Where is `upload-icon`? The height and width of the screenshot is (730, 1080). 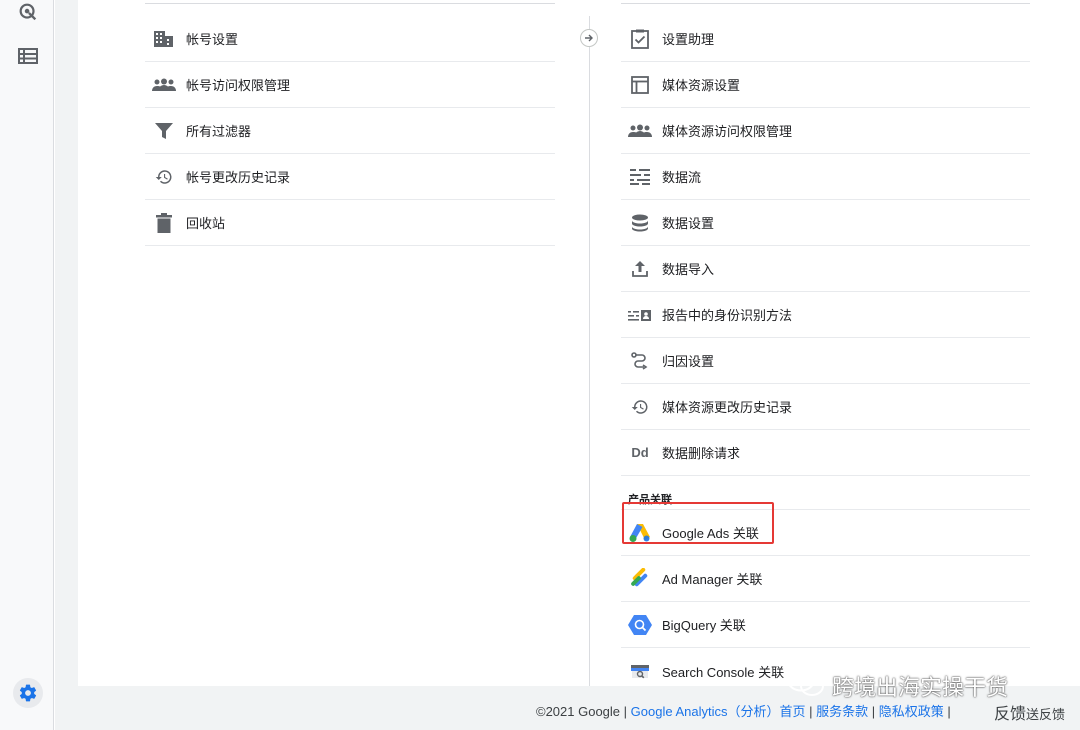 upload-icon is located at coordinates (640, 269).